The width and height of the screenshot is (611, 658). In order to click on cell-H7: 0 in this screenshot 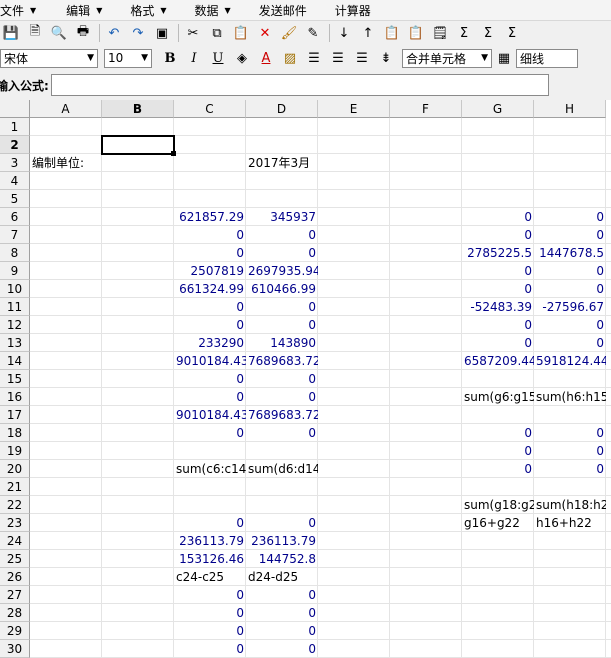, I will do `click(570, 235)`.